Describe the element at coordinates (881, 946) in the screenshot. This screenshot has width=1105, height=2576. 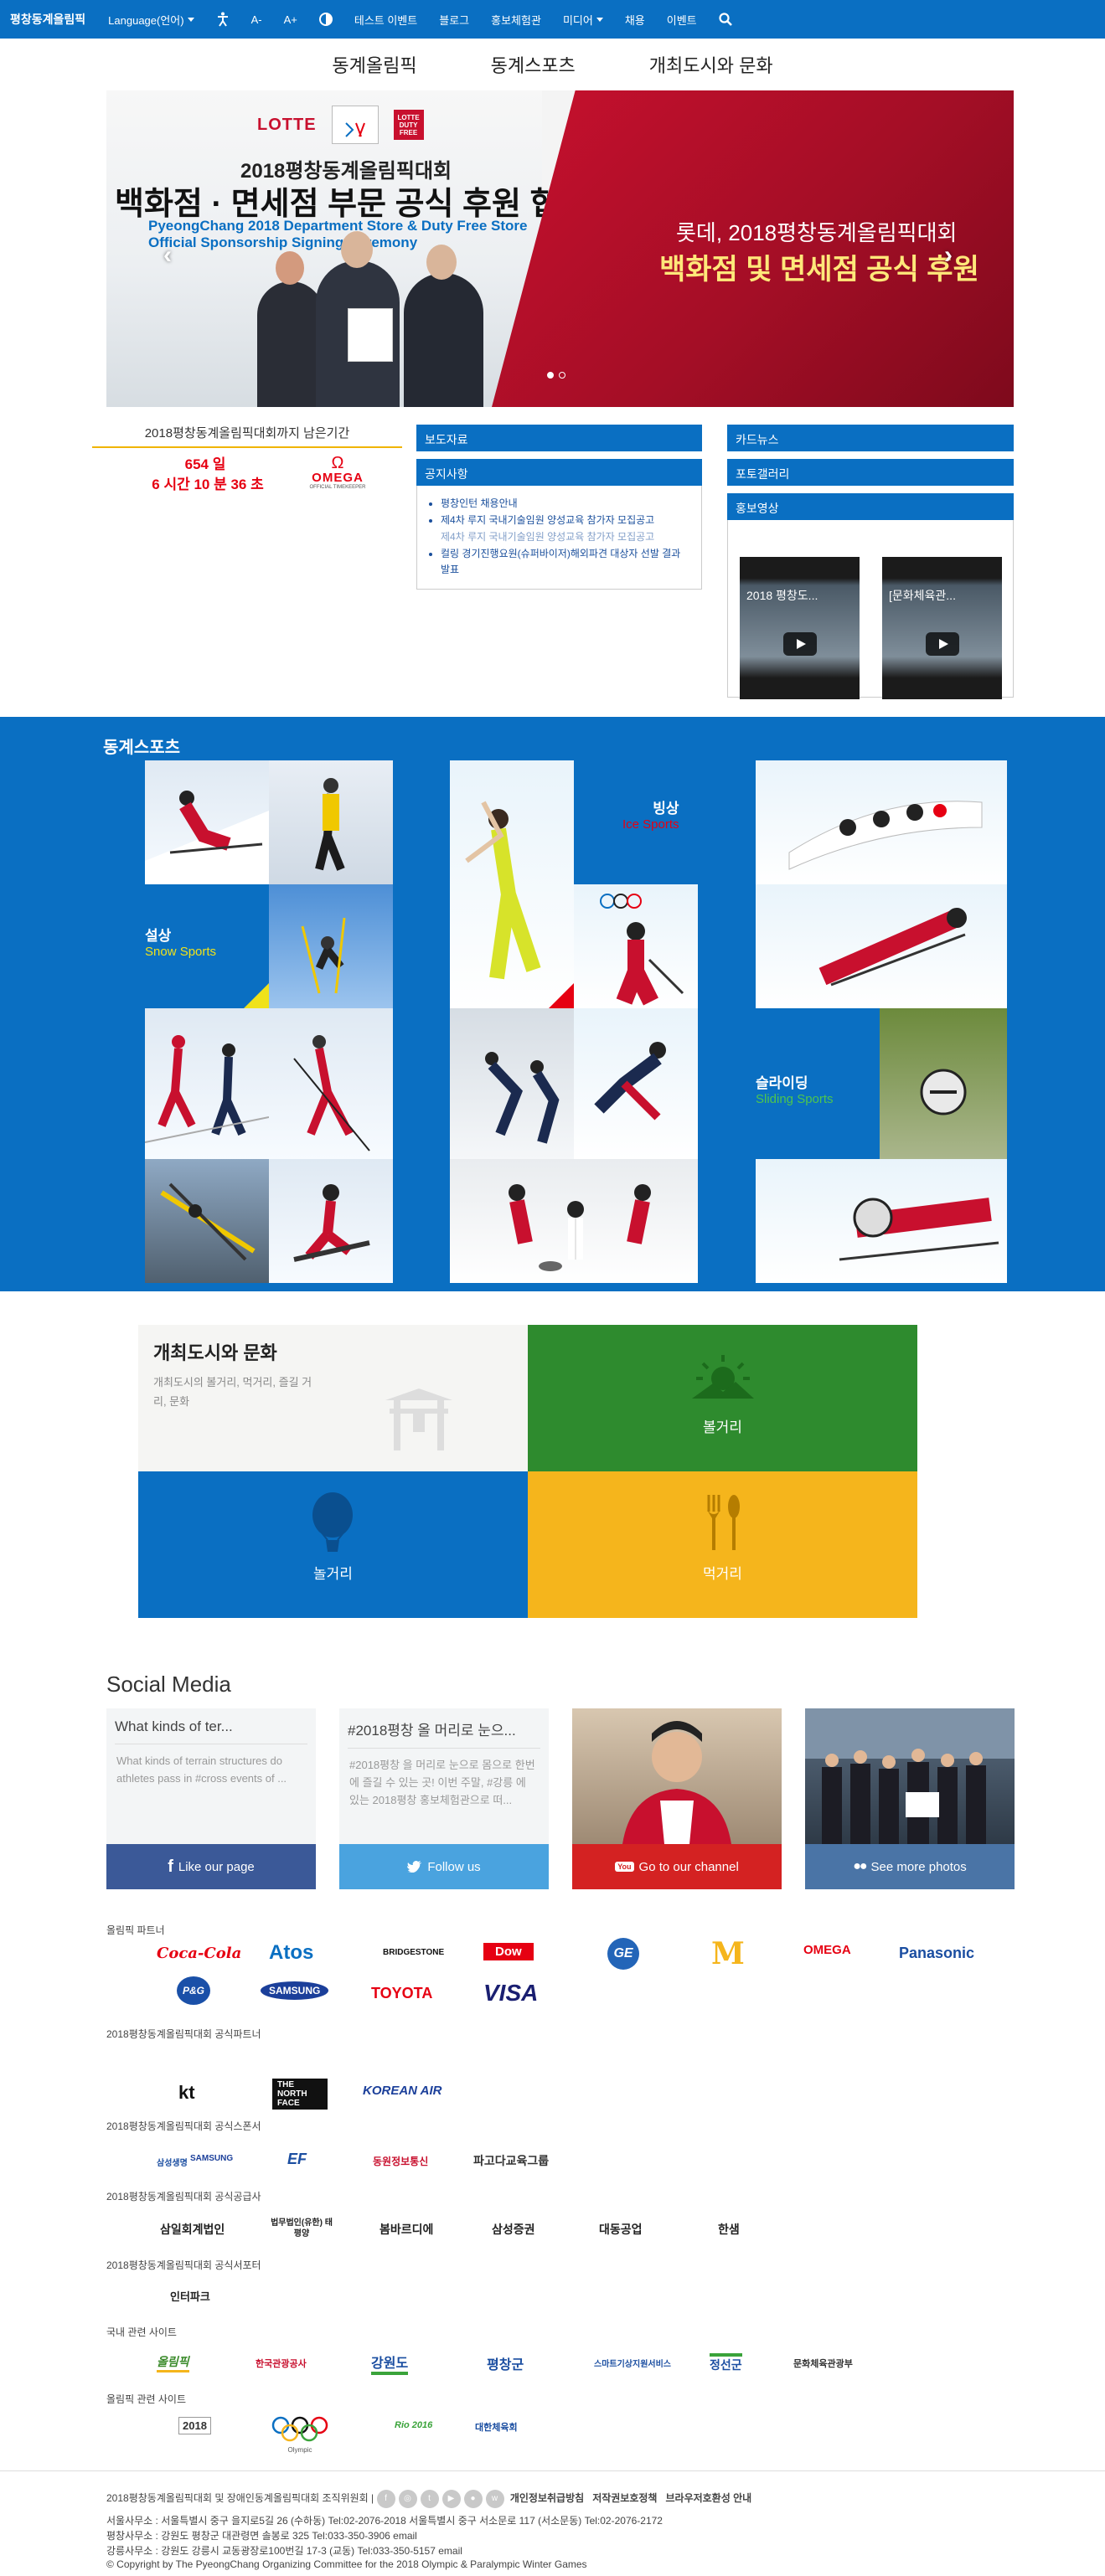
I see `tile-luge` at that location.